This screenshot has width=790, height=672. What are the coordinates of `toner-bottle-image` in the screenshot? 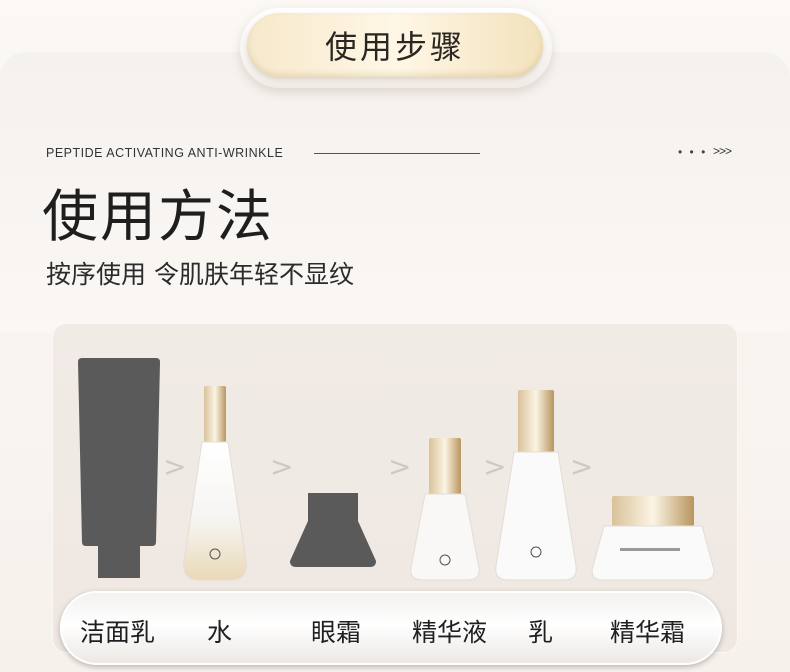 It's located at (215, 483).